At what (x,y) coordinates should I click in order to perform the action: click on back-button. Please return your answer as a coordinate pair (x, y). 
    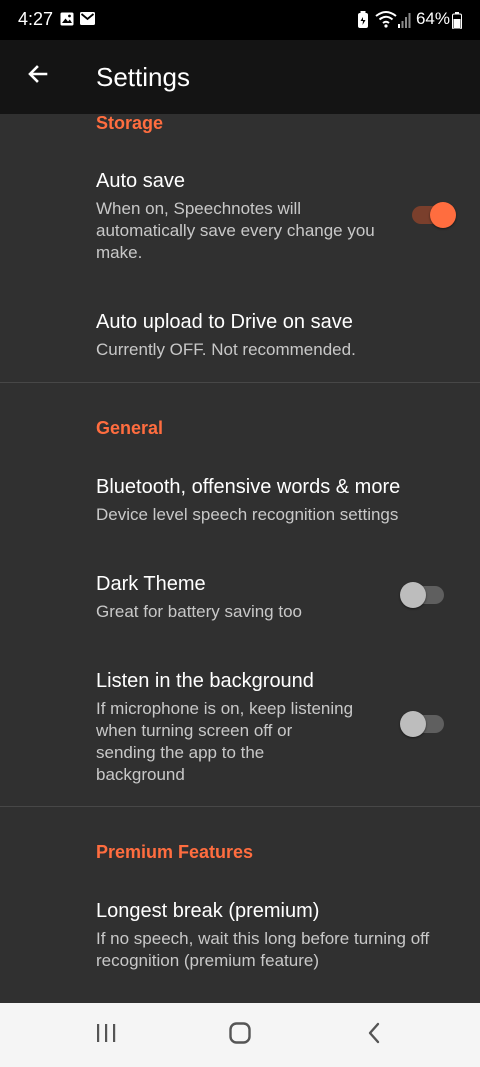
    Looking at the image, I should click on (38, 76).